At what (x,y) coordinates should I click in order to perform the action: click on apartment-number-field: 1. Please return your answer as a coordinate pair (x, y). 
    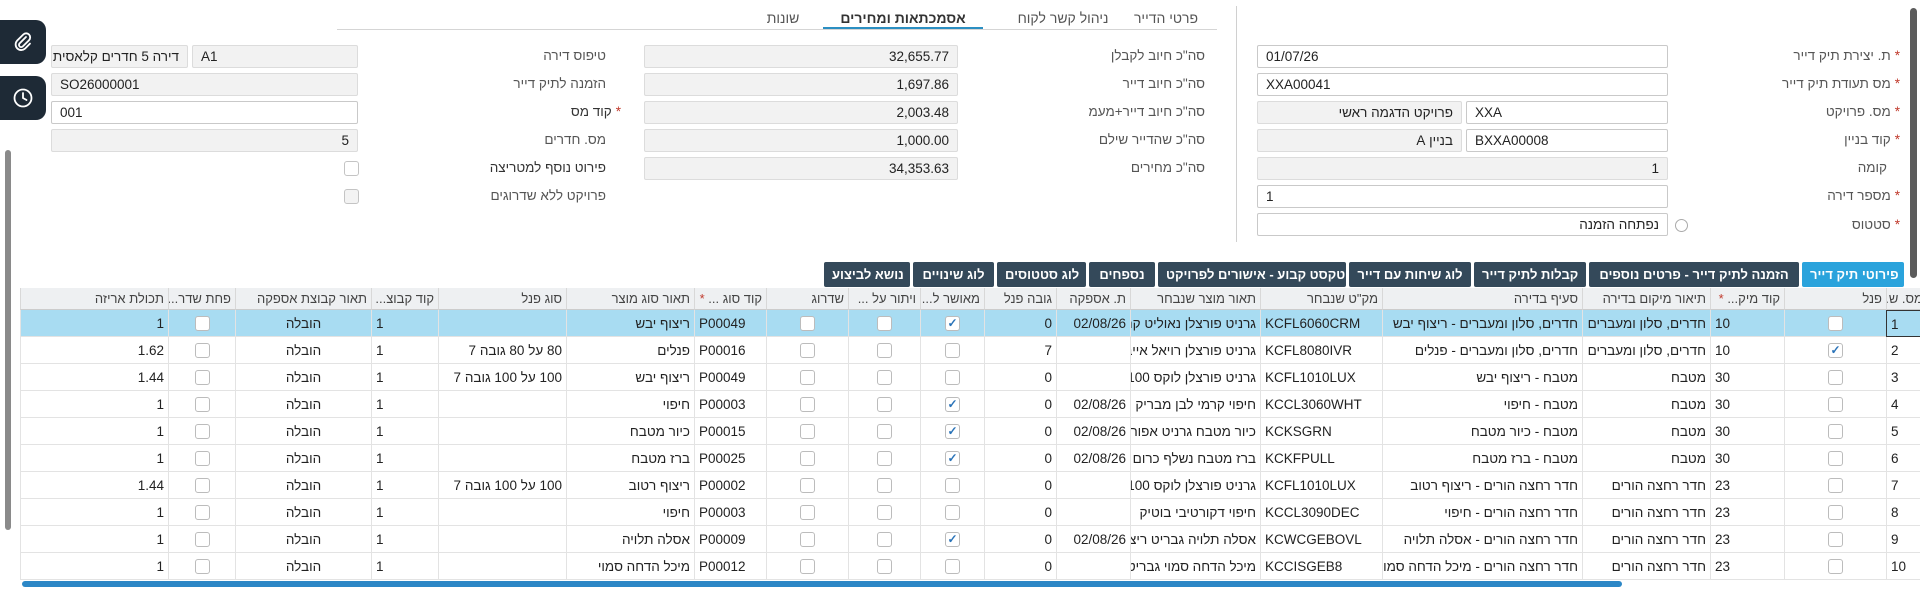
    Looking at the image, I should click on (1462, 196).